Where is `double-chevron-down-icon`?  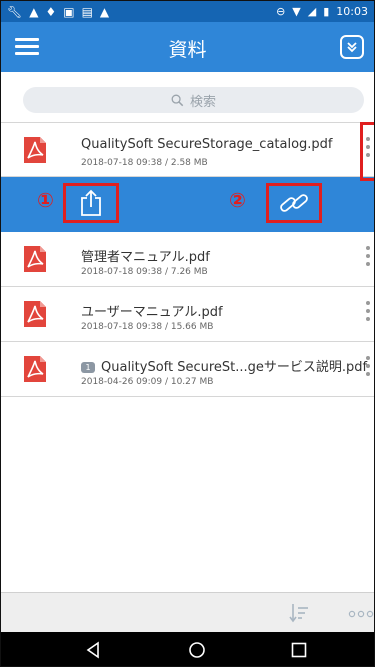 double-chevron-down-icon is located at coordinates (352, 47).